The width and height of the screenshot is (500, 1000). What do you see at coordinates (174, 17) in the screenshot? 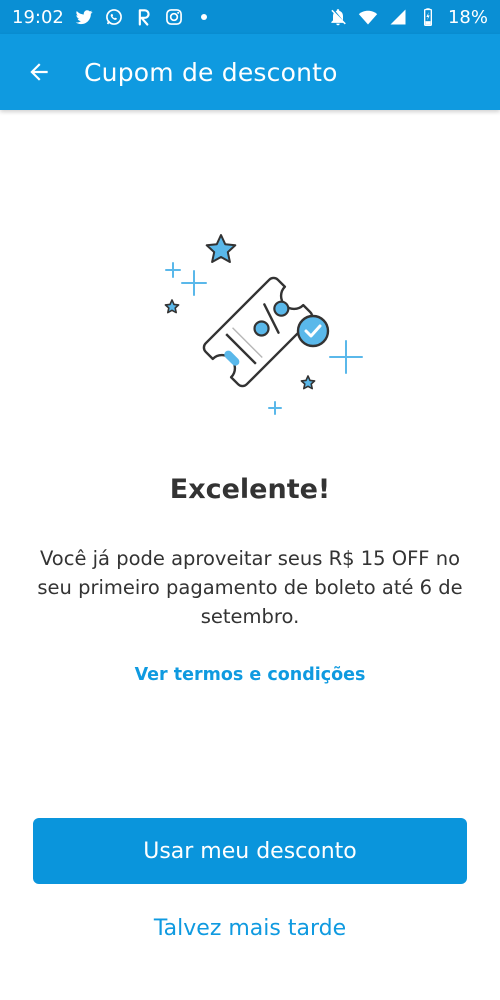
I see `instagram-icon` at bounding box center [174, 17].